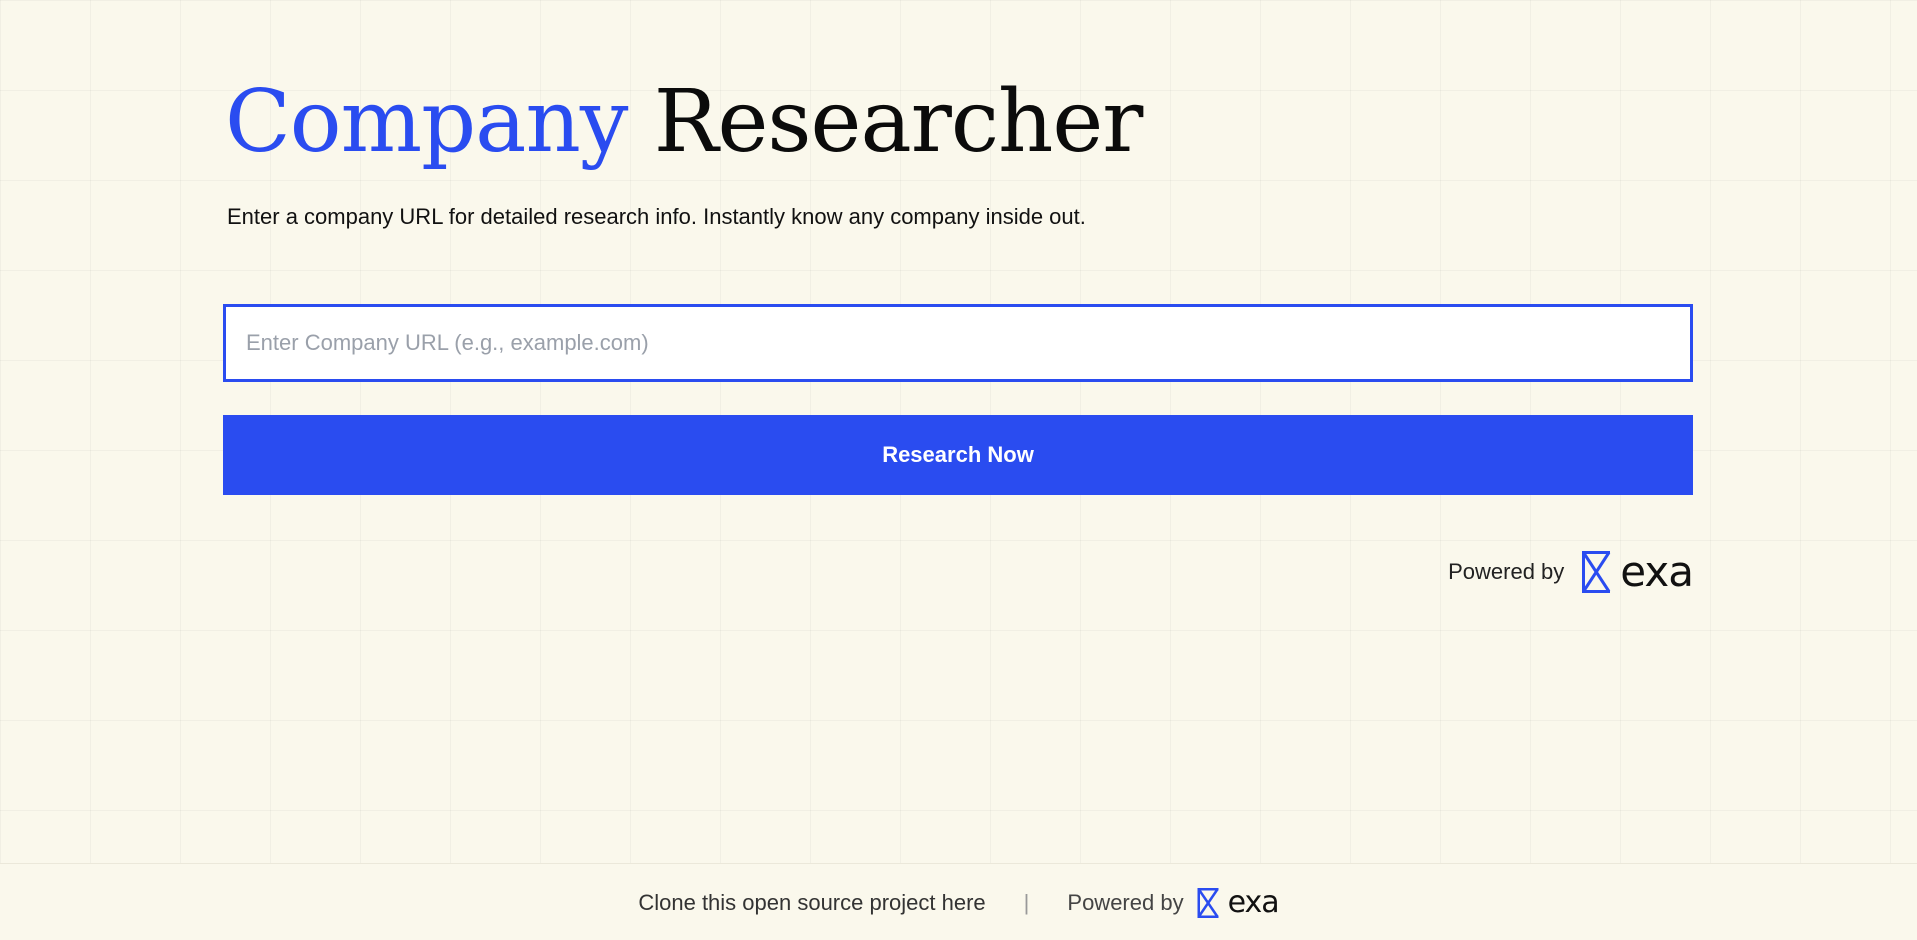  I want to click on footer-exa-logo-link: exa, so click(1238, 902).